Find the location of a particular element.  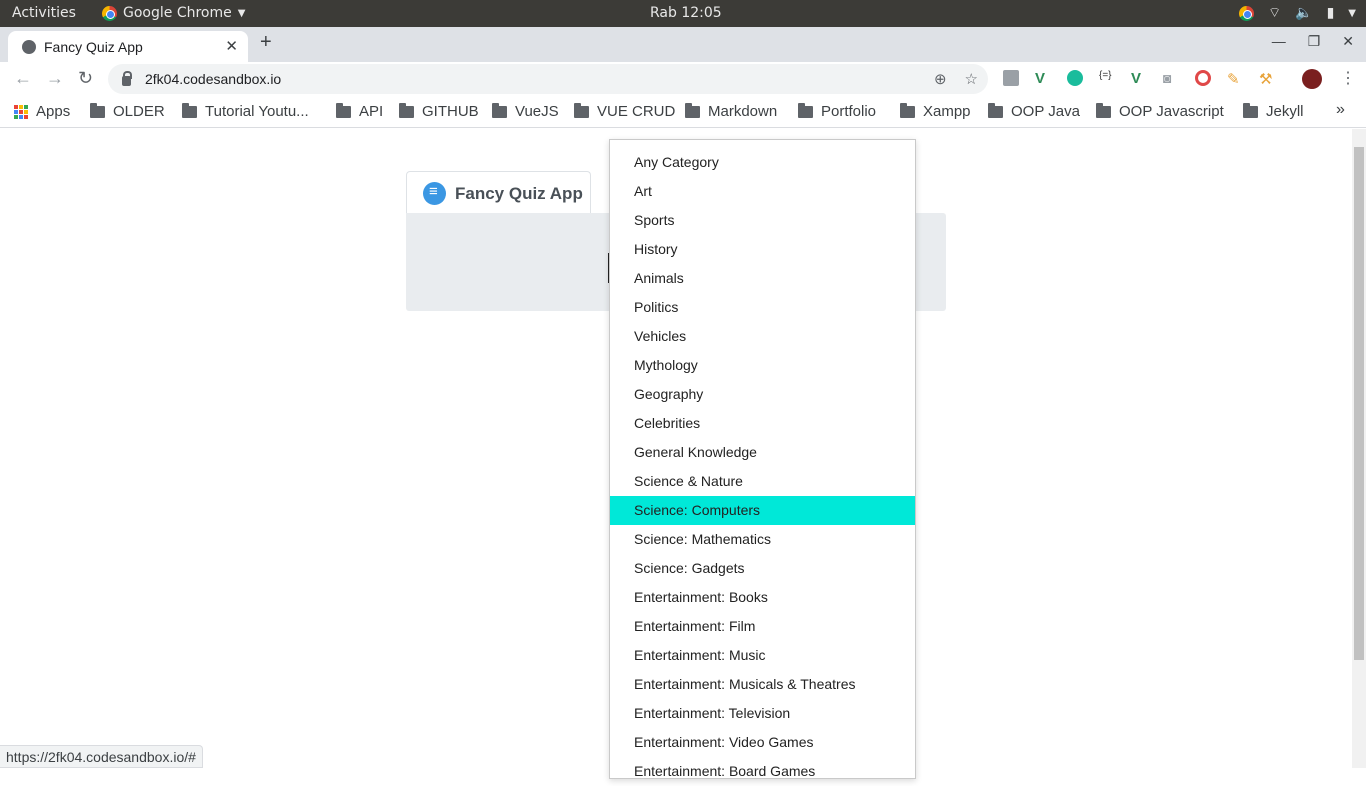

avatar is located at coordinates (1312, 79).